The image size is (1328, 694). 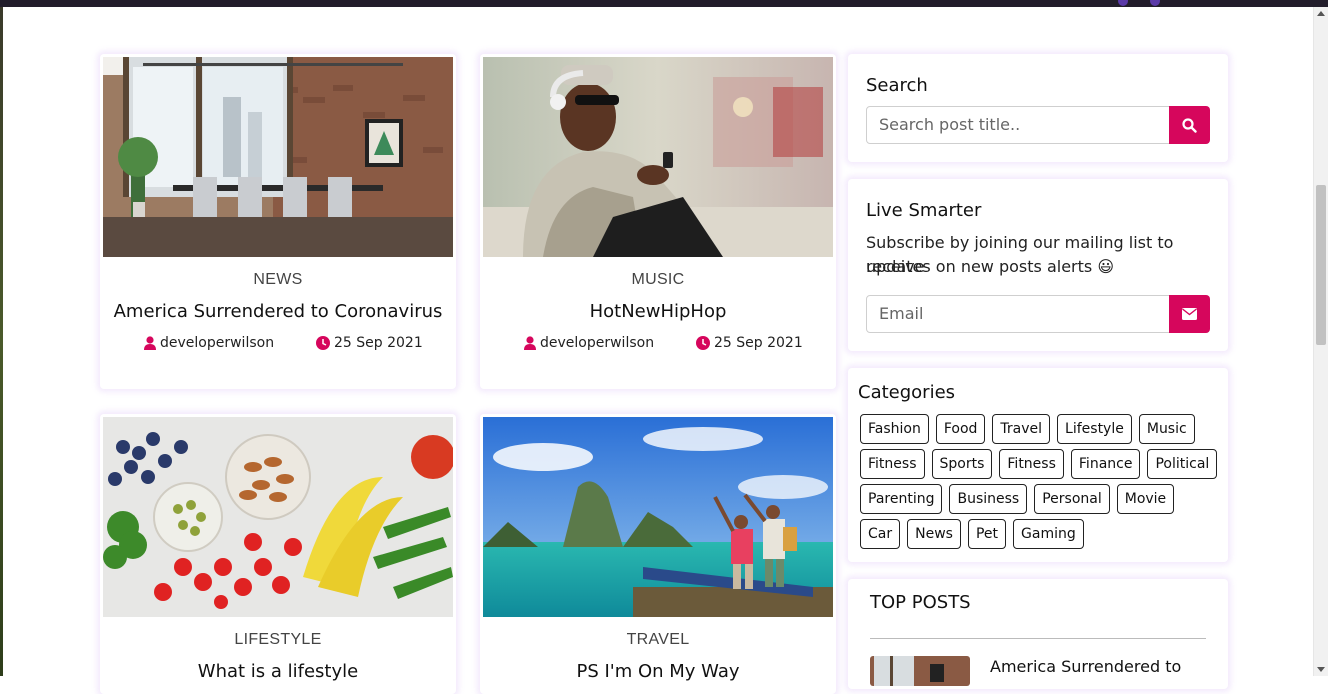 What do you see at coordinates (907, 392) in the screenshot?
I see `categories-title: Categories` at bounding box center [907, 392].